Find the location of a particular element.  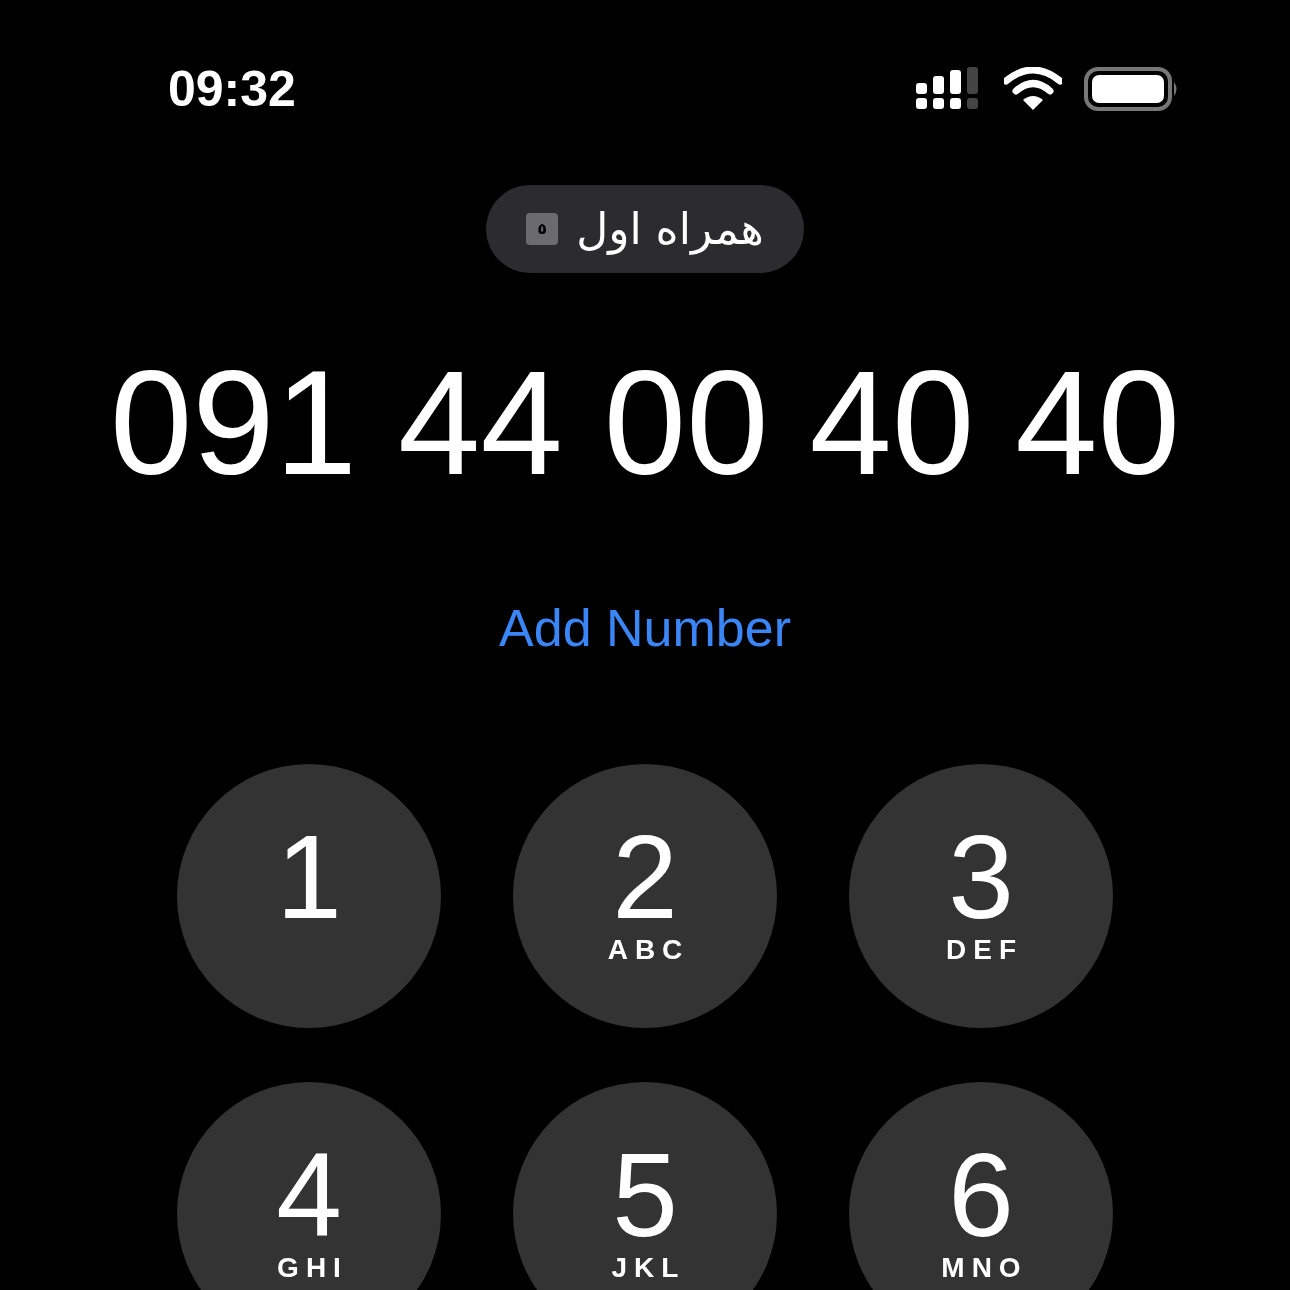

wifi-icon is located at coordinates (1033, 89).